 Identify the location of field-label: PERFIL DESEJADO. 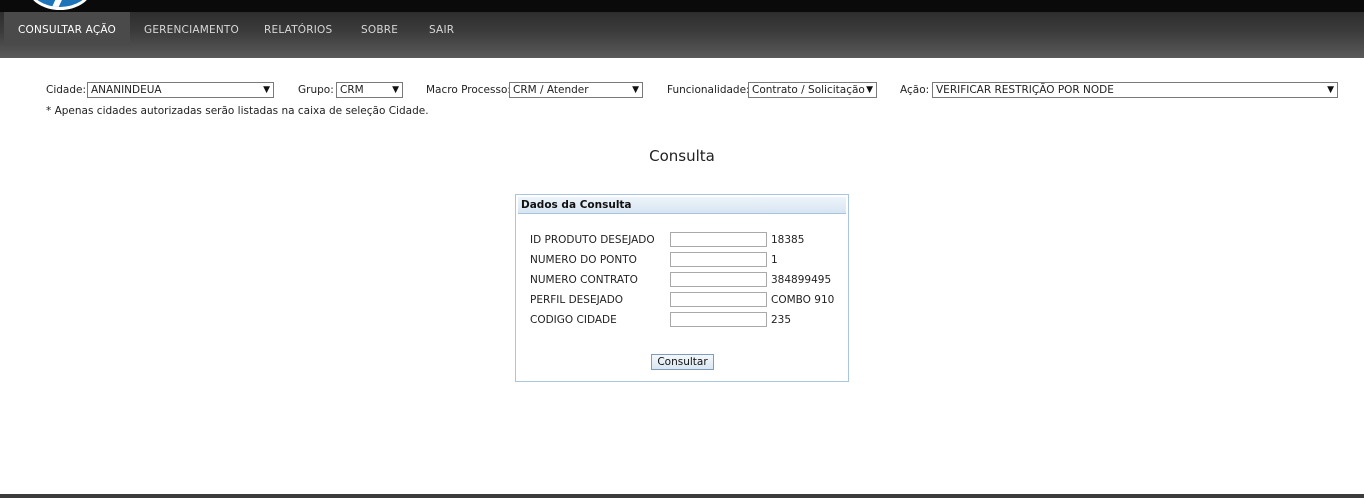
(577, 300).